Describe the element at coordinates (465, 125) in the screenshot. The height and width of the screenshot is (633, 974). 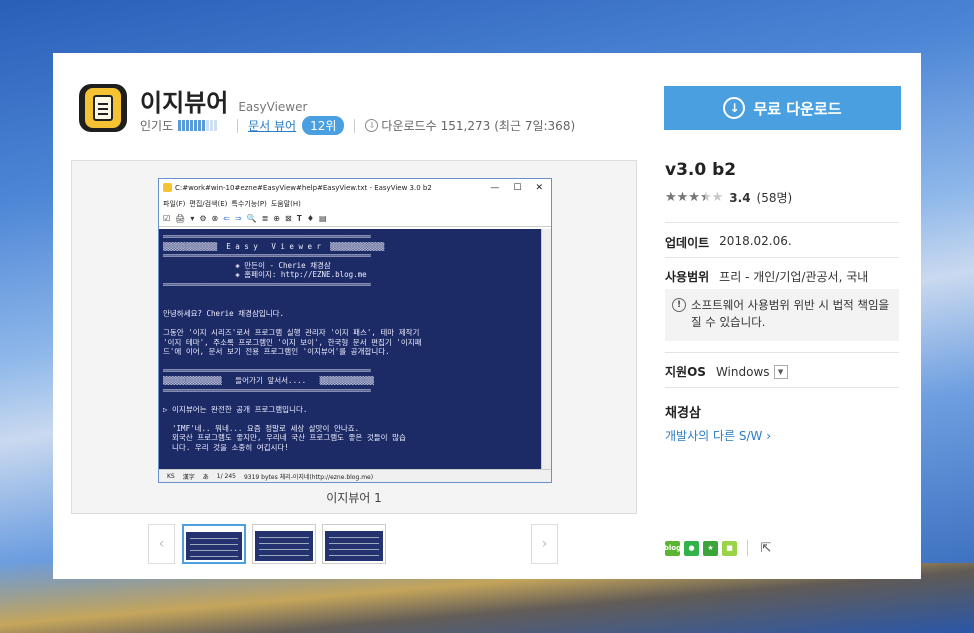
I see `downloads-count: 151,273` at that location.